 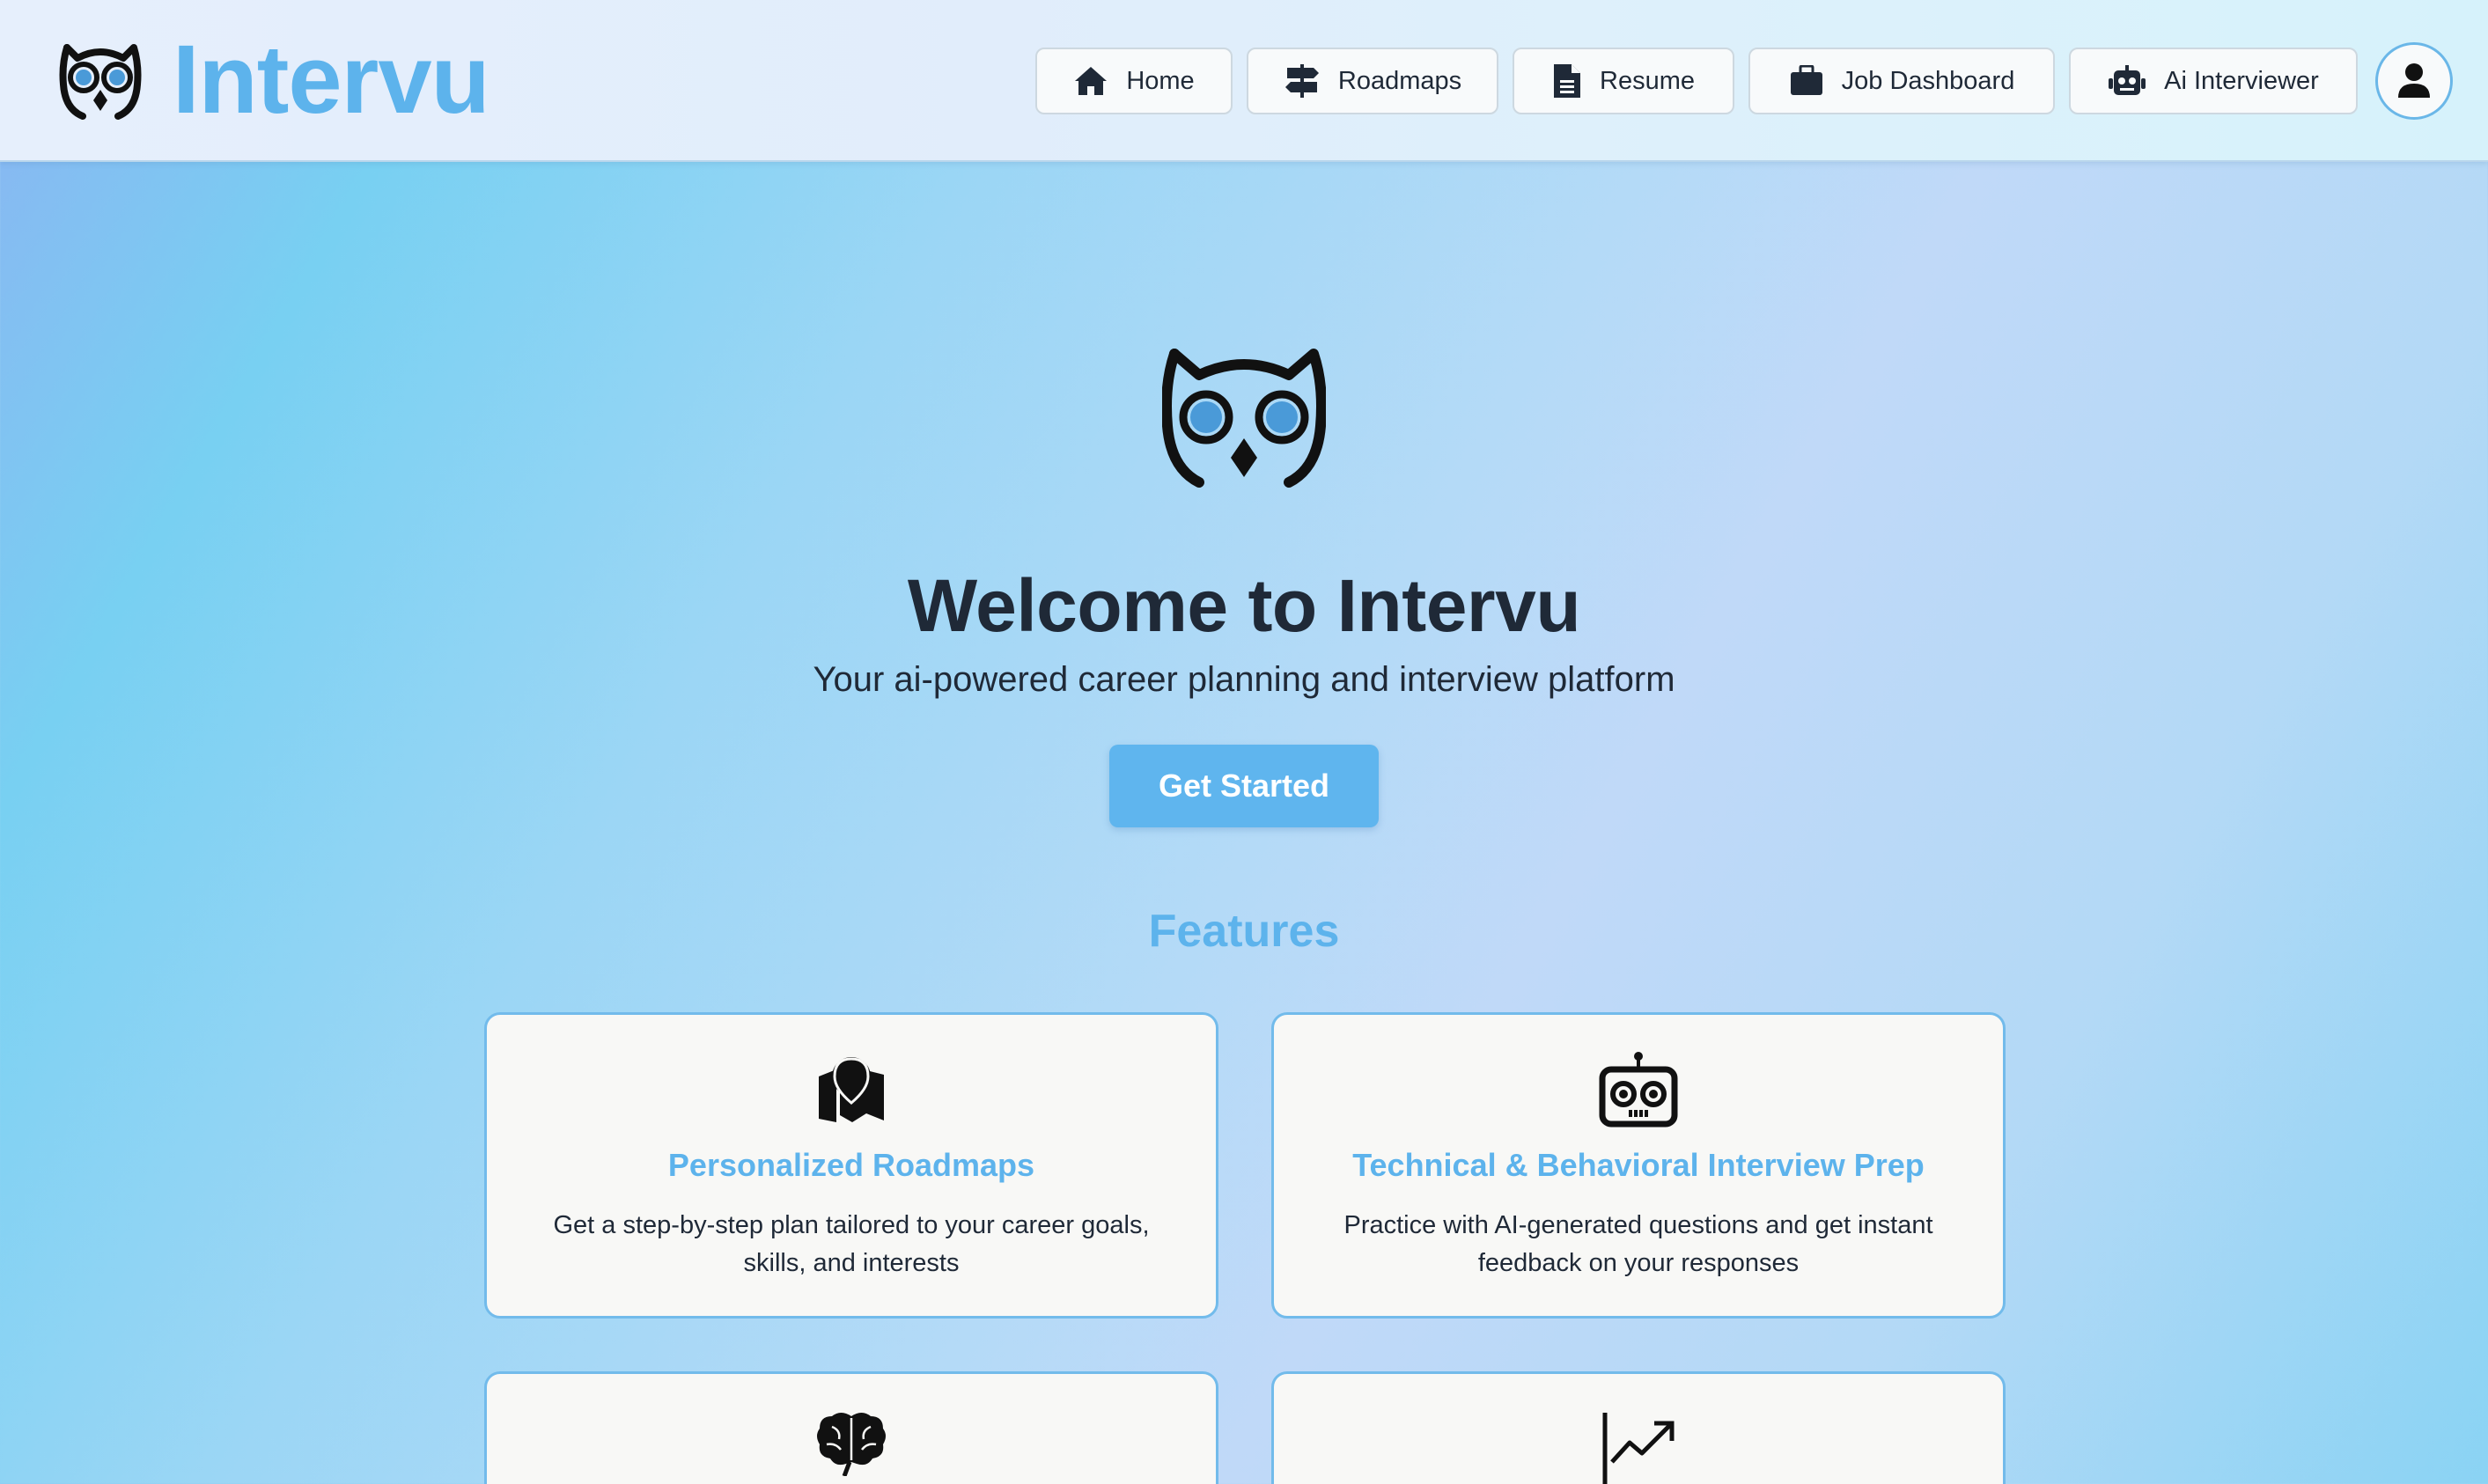 I want to click on brand-name: Intervu, so click(x=331, y=80).